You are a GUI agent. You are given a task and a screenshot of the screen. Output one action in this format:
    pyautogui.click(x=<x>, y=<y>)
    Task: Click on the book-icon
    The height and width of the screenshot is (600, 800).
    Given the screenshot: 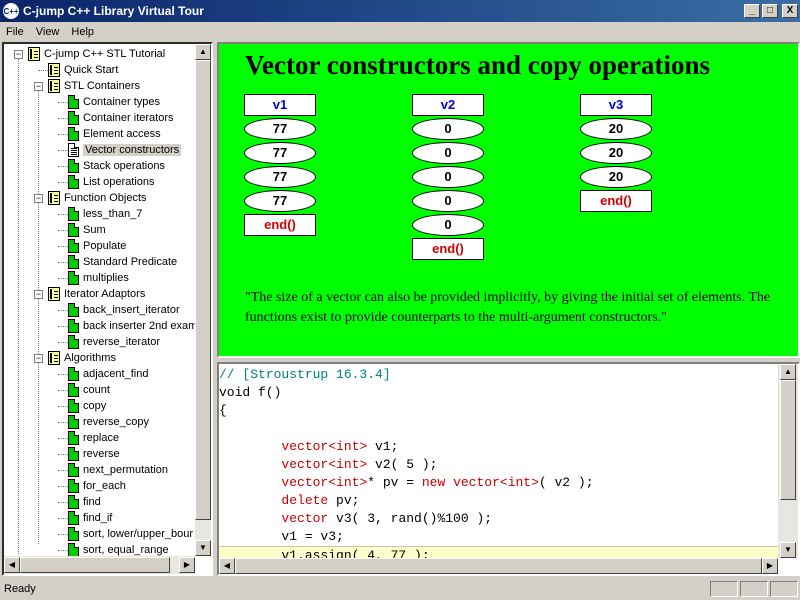 What is the action you would take?
    pyautogui.click(x=34, y=54)
    